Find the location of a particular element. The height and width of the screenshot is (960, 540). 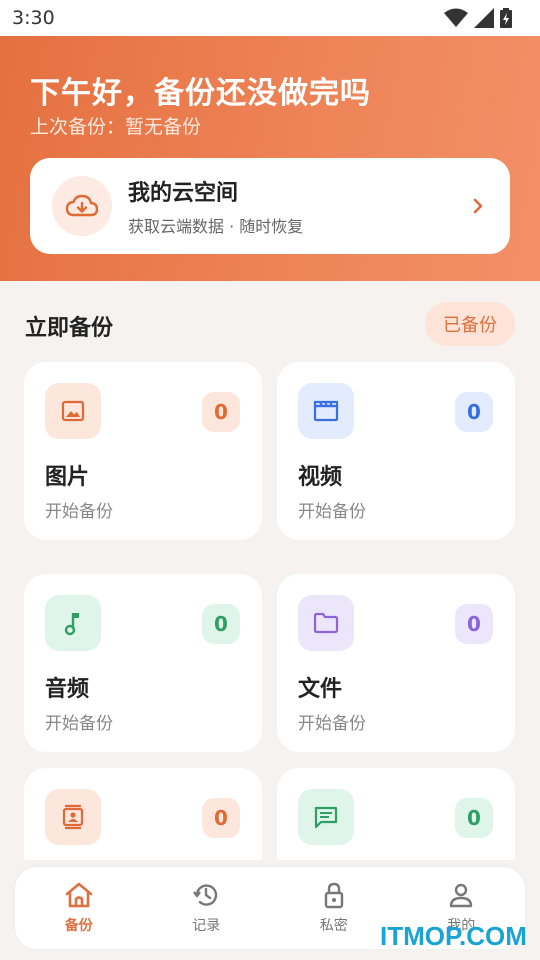

nav-private: 私密 is located at coordinates (334, 908).